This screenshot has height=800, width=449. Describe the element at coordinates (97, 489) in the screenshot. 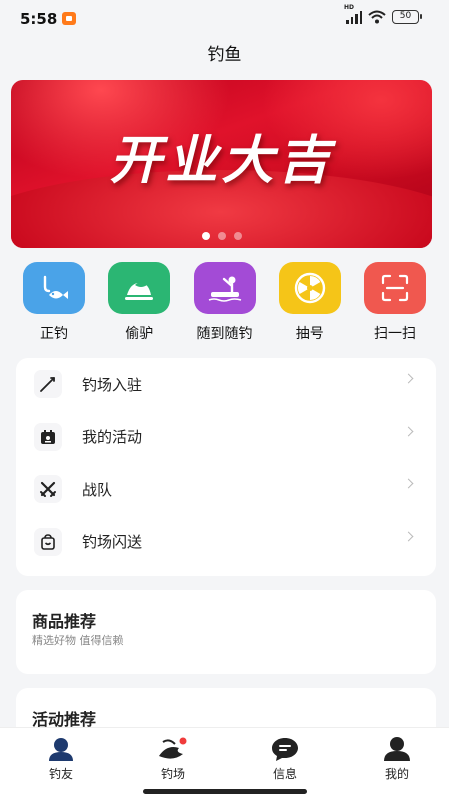

I see `menu-item-label: 战队` at that location.